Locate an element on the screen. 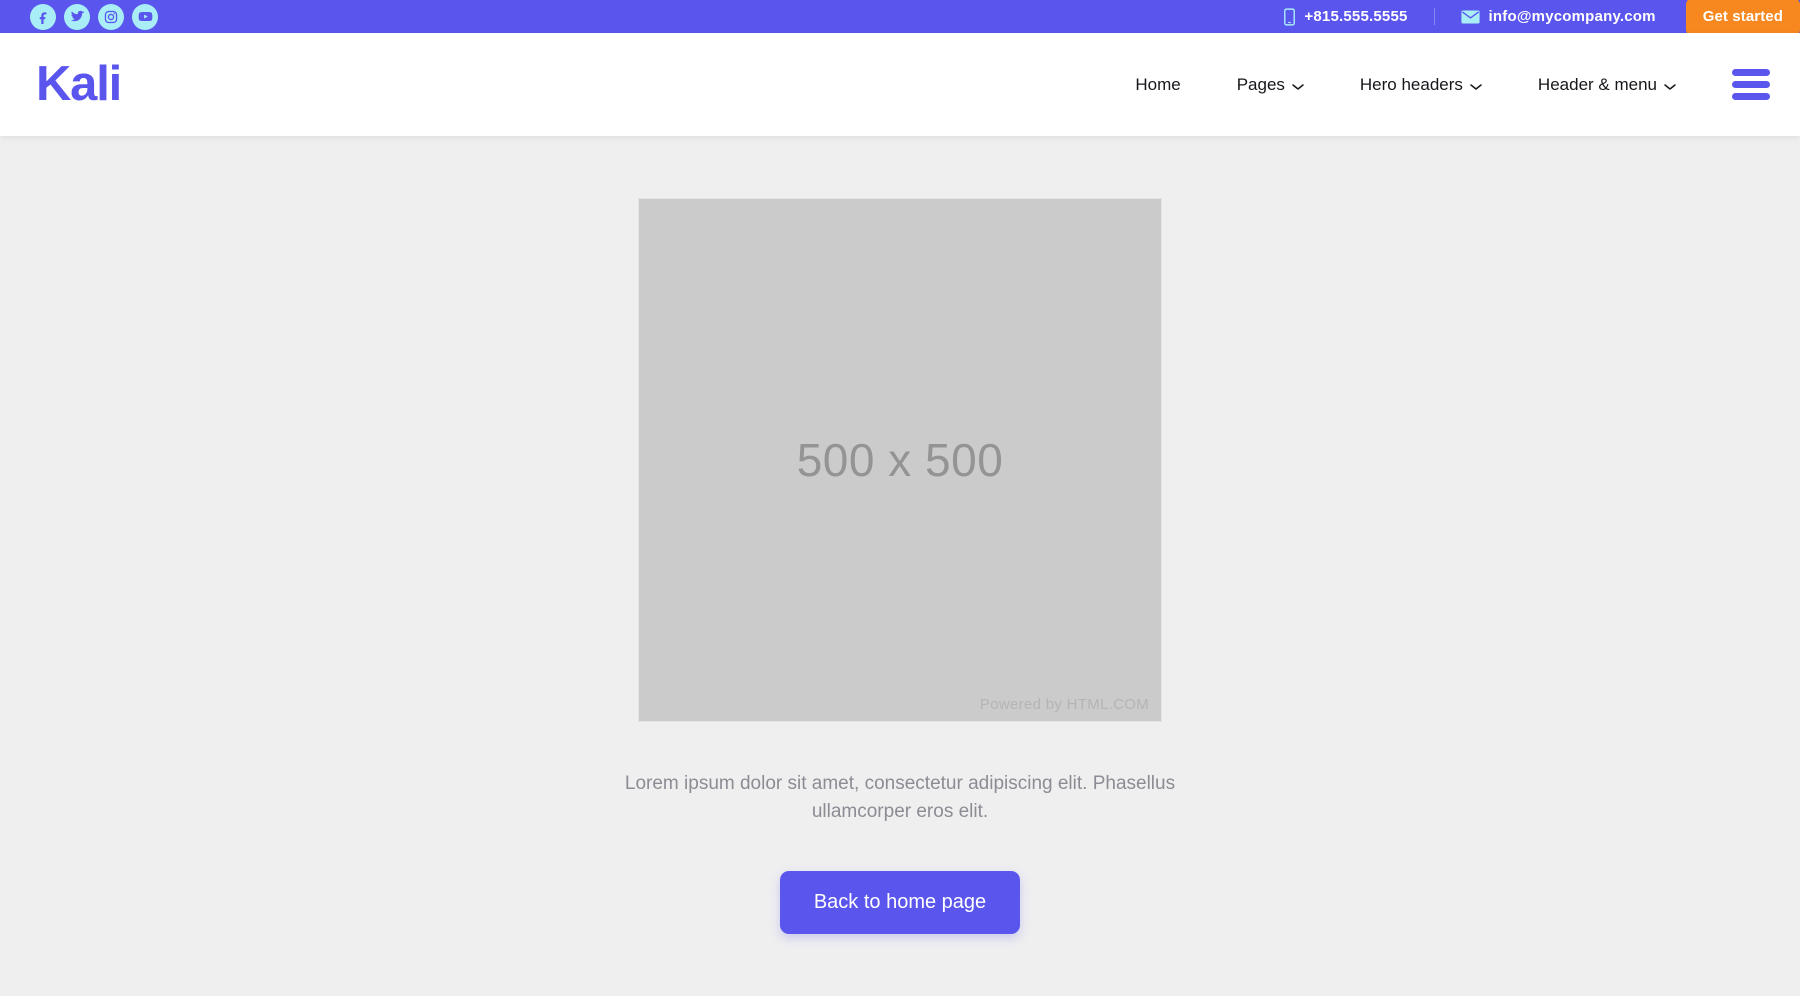 The height and width of the screenshot is (996, 1800). mobile-phone-icon is located at coordinates (1290, 16).